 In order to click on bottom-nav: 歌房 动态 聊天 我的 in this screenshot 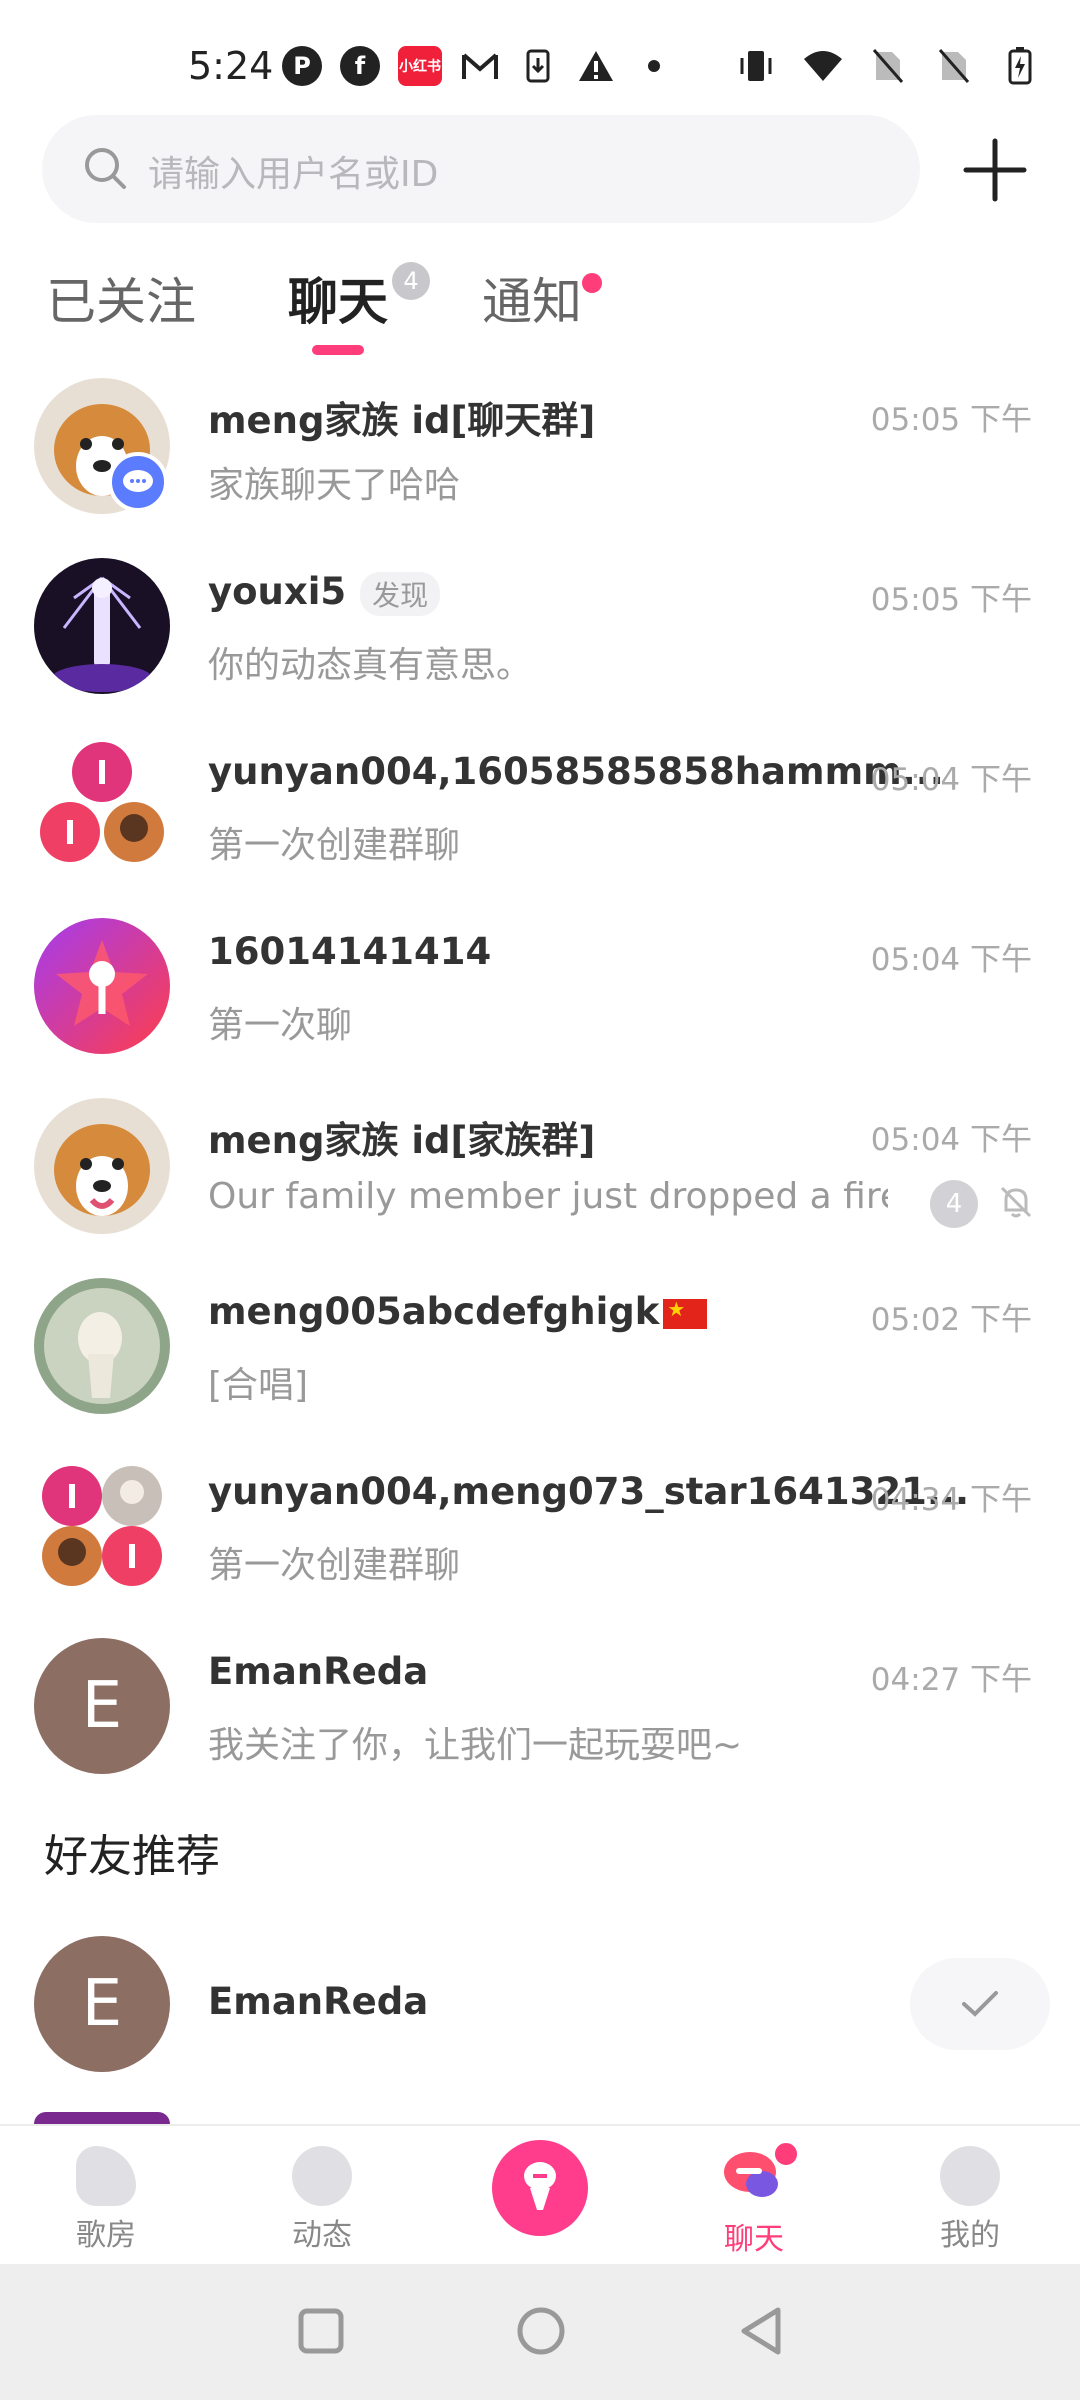, I will do `click(540, 2195)`.